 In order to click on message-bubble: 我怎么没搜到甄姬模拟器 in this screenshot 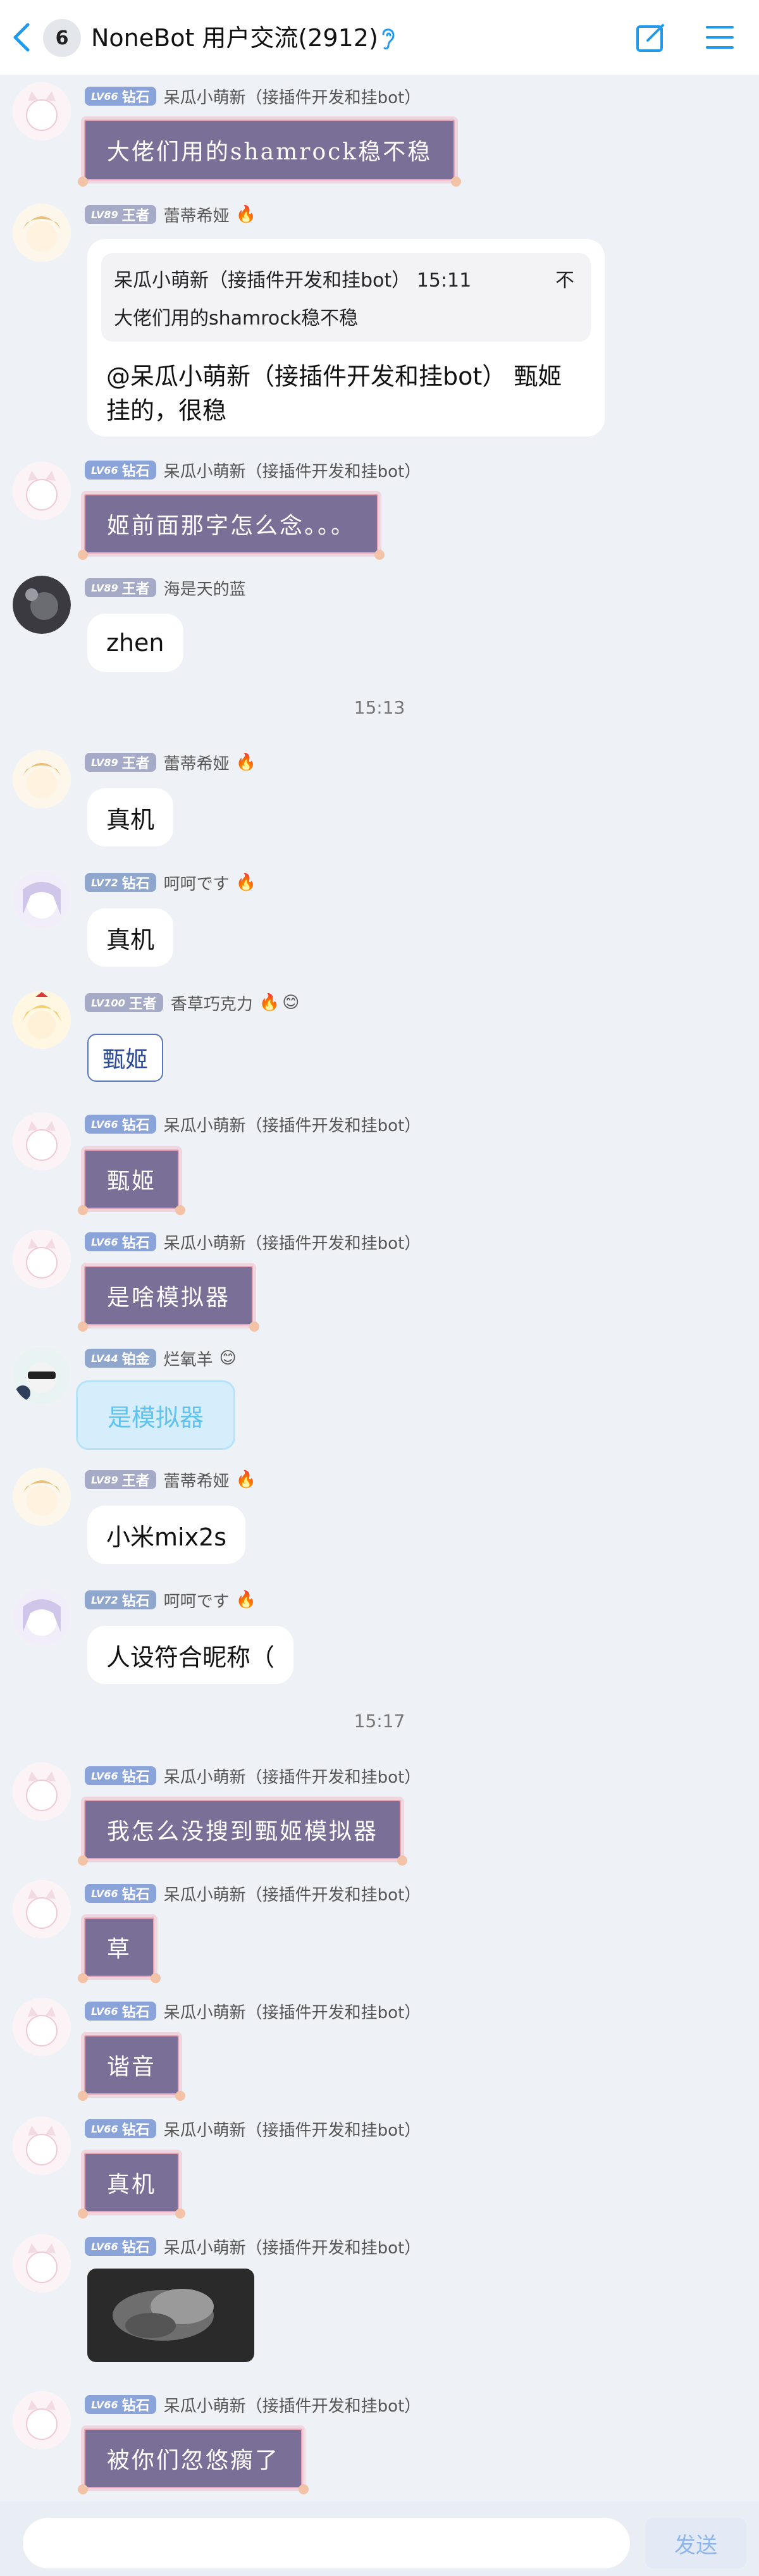, I will do `click(242, 1832)`.